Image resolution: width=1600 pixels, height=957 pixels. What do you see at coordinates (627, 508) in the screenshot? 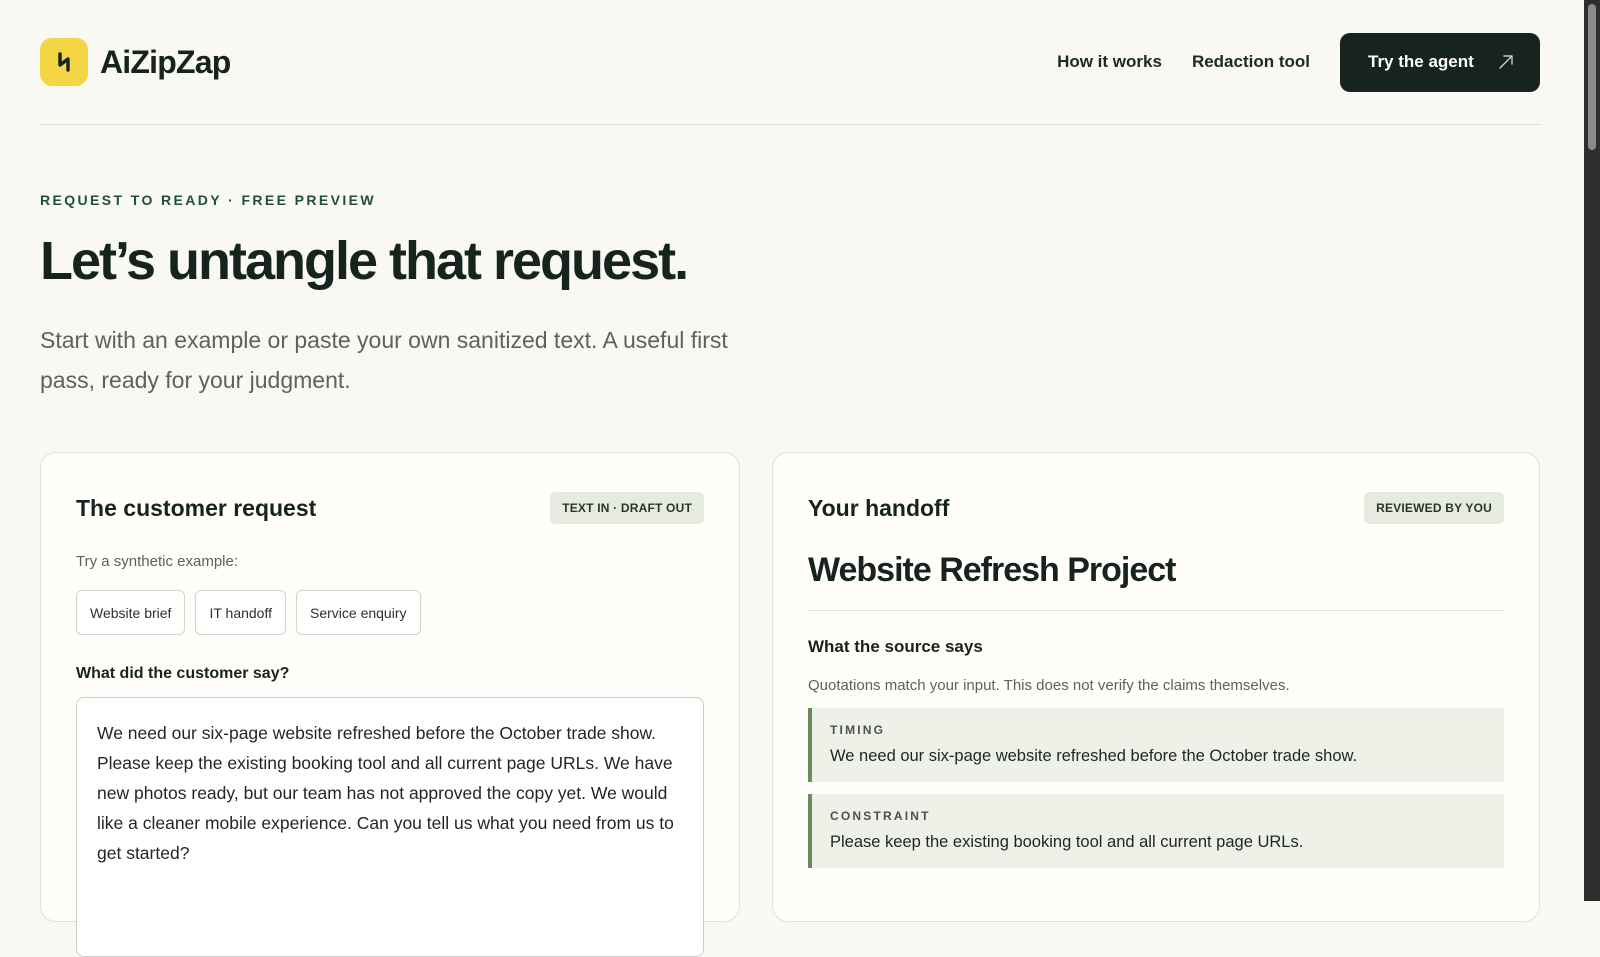
I see `request-card-badge: TEXT IN · DRAFT OUT` at bounding box center [627, 508].